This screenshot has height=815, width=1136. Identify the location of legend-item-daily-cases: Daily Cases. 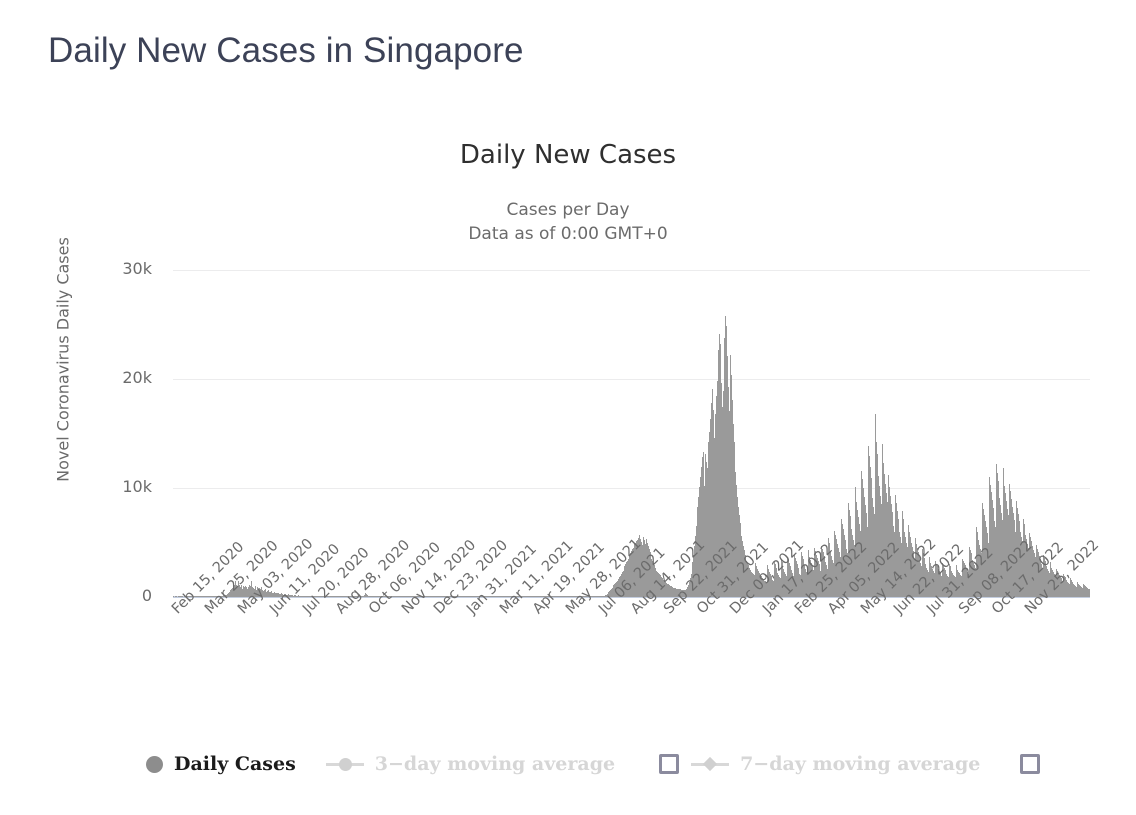
(221, 764).